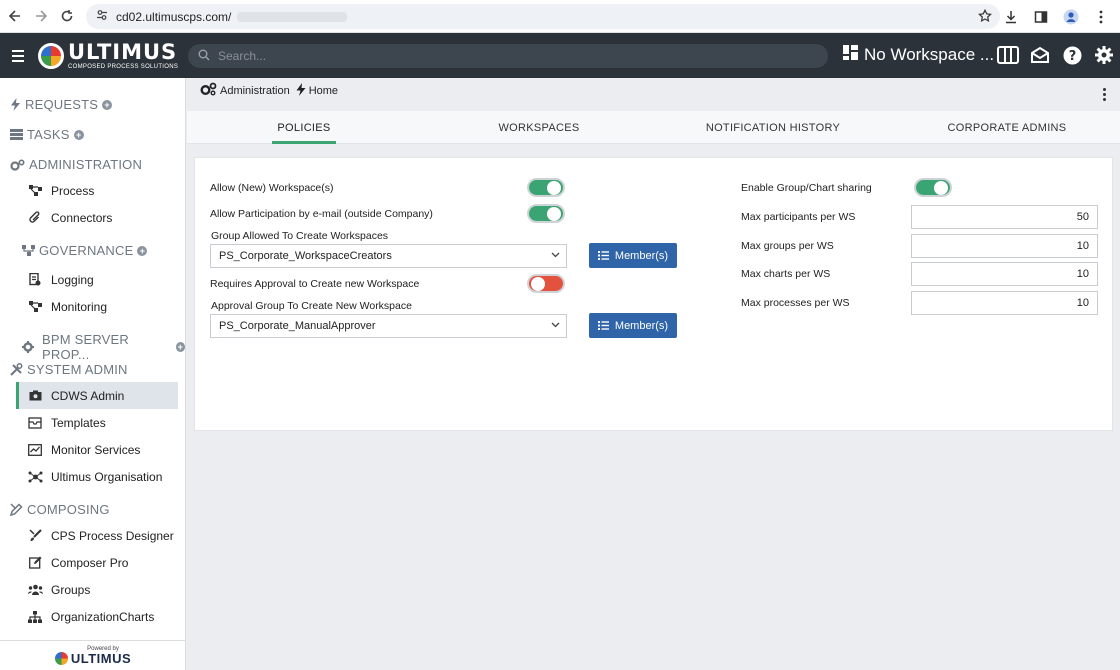  I want to click on add-task-icon: +, so click(78, 134).